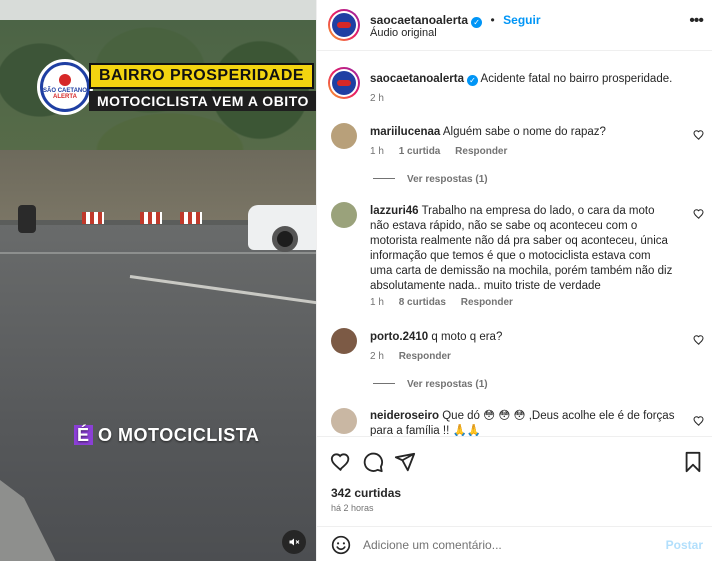  I want to click on logo-text-line2: ALERTA, so click(65, 97).